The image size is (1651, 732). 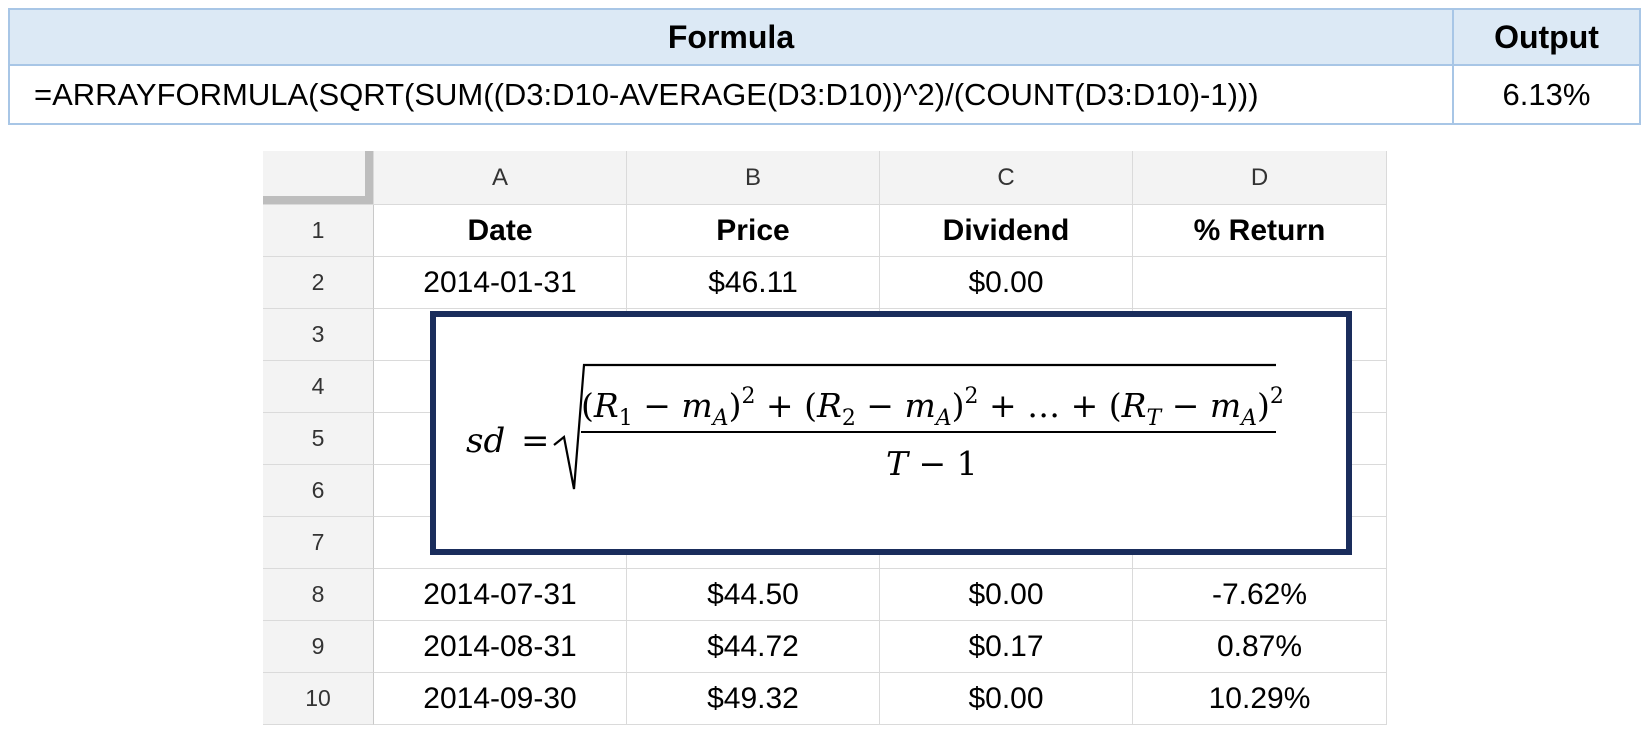 I want to click on formula-header: Formula, so click(x=731, y=37).